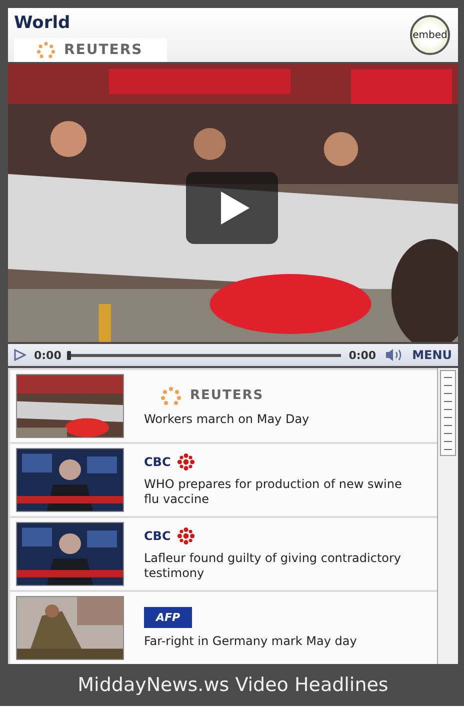  I want to click on scroll-thumb, so click(448, 413).